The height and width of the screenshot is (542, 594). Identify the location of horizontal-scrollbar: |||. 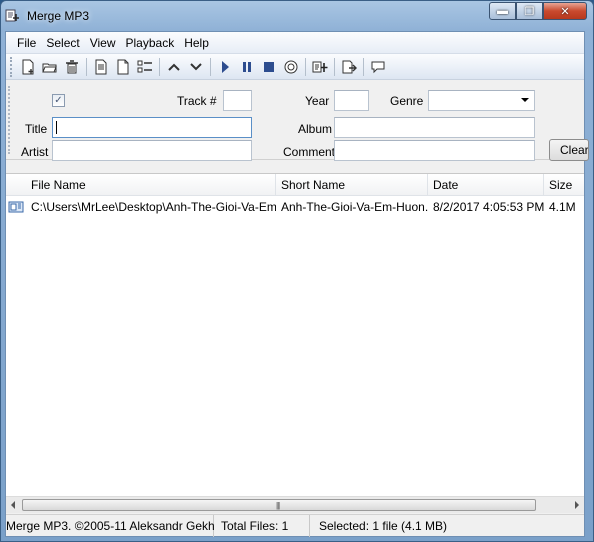
(295, 504).